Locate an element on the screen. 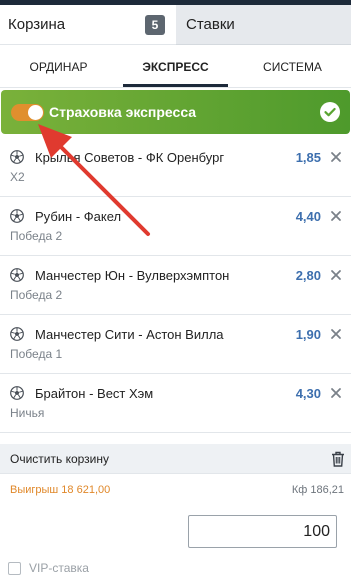  insurance-label: Страховка экспресса is located at coordinates (123, 112).